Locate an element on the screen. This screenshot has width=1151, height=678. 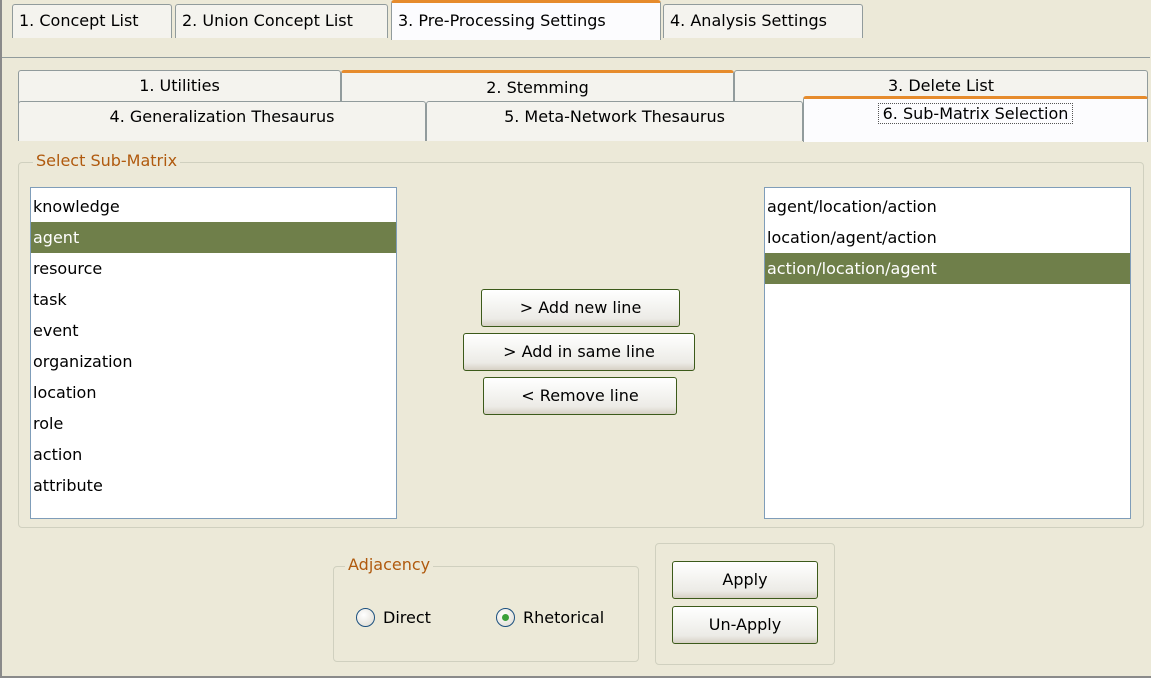
tab-generalization-thesaurus: 4. Generalization Thesaurus is located at coordinates (222, 121).